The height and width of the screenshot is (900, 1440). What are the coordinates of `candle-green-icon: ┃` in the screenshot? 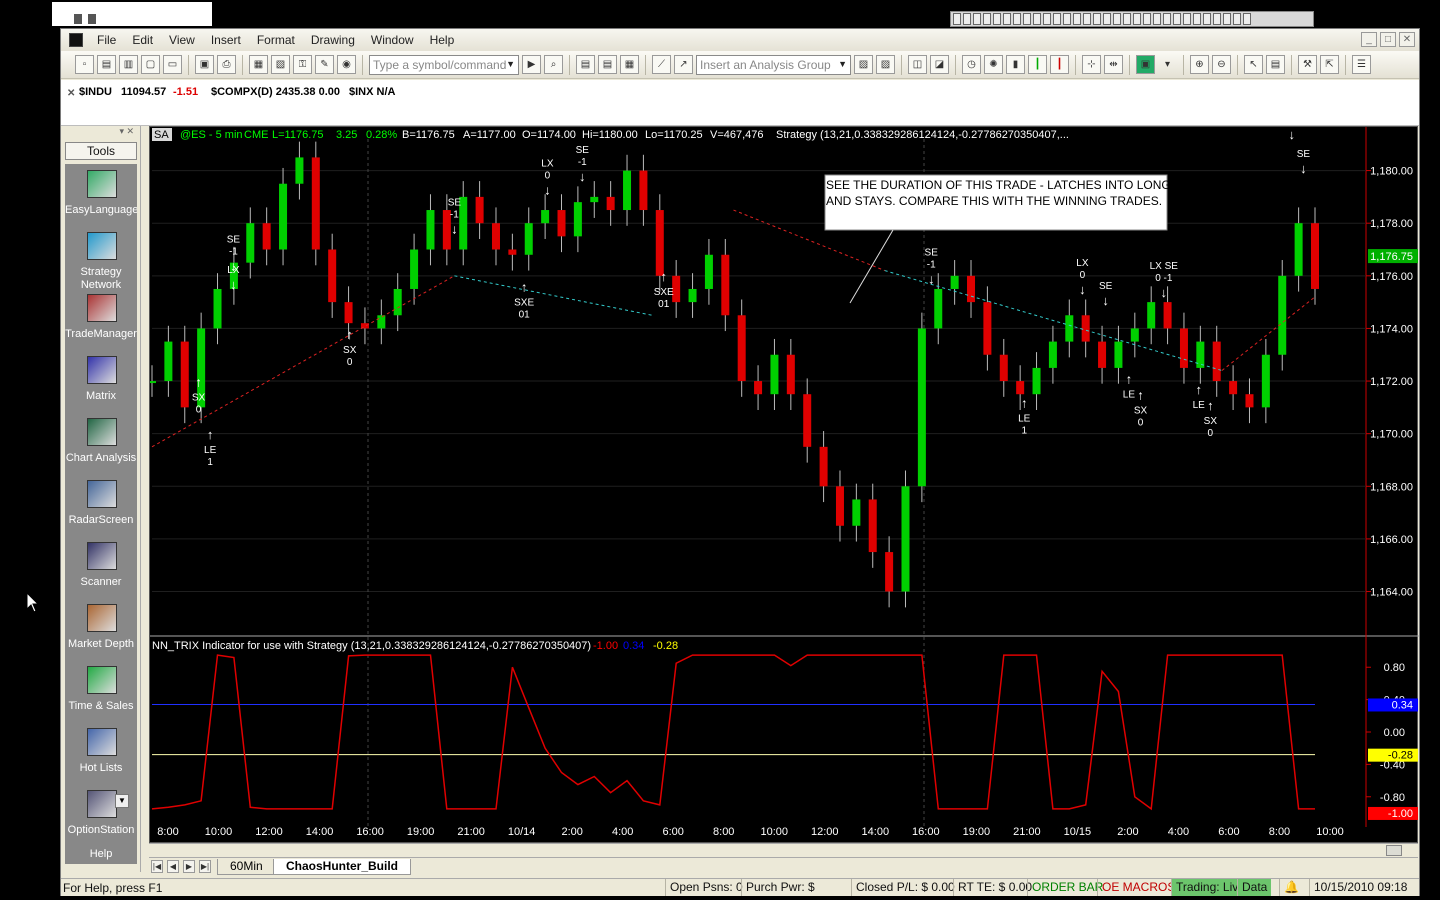 It's located at (1037, 64).